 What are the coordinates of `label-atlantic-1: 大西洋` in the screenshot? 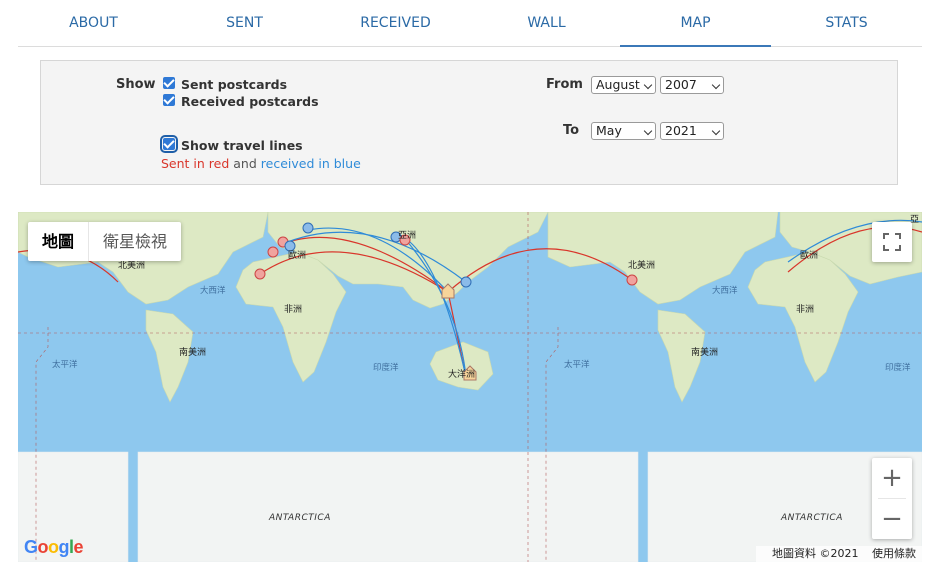 It's located at (213, 291).